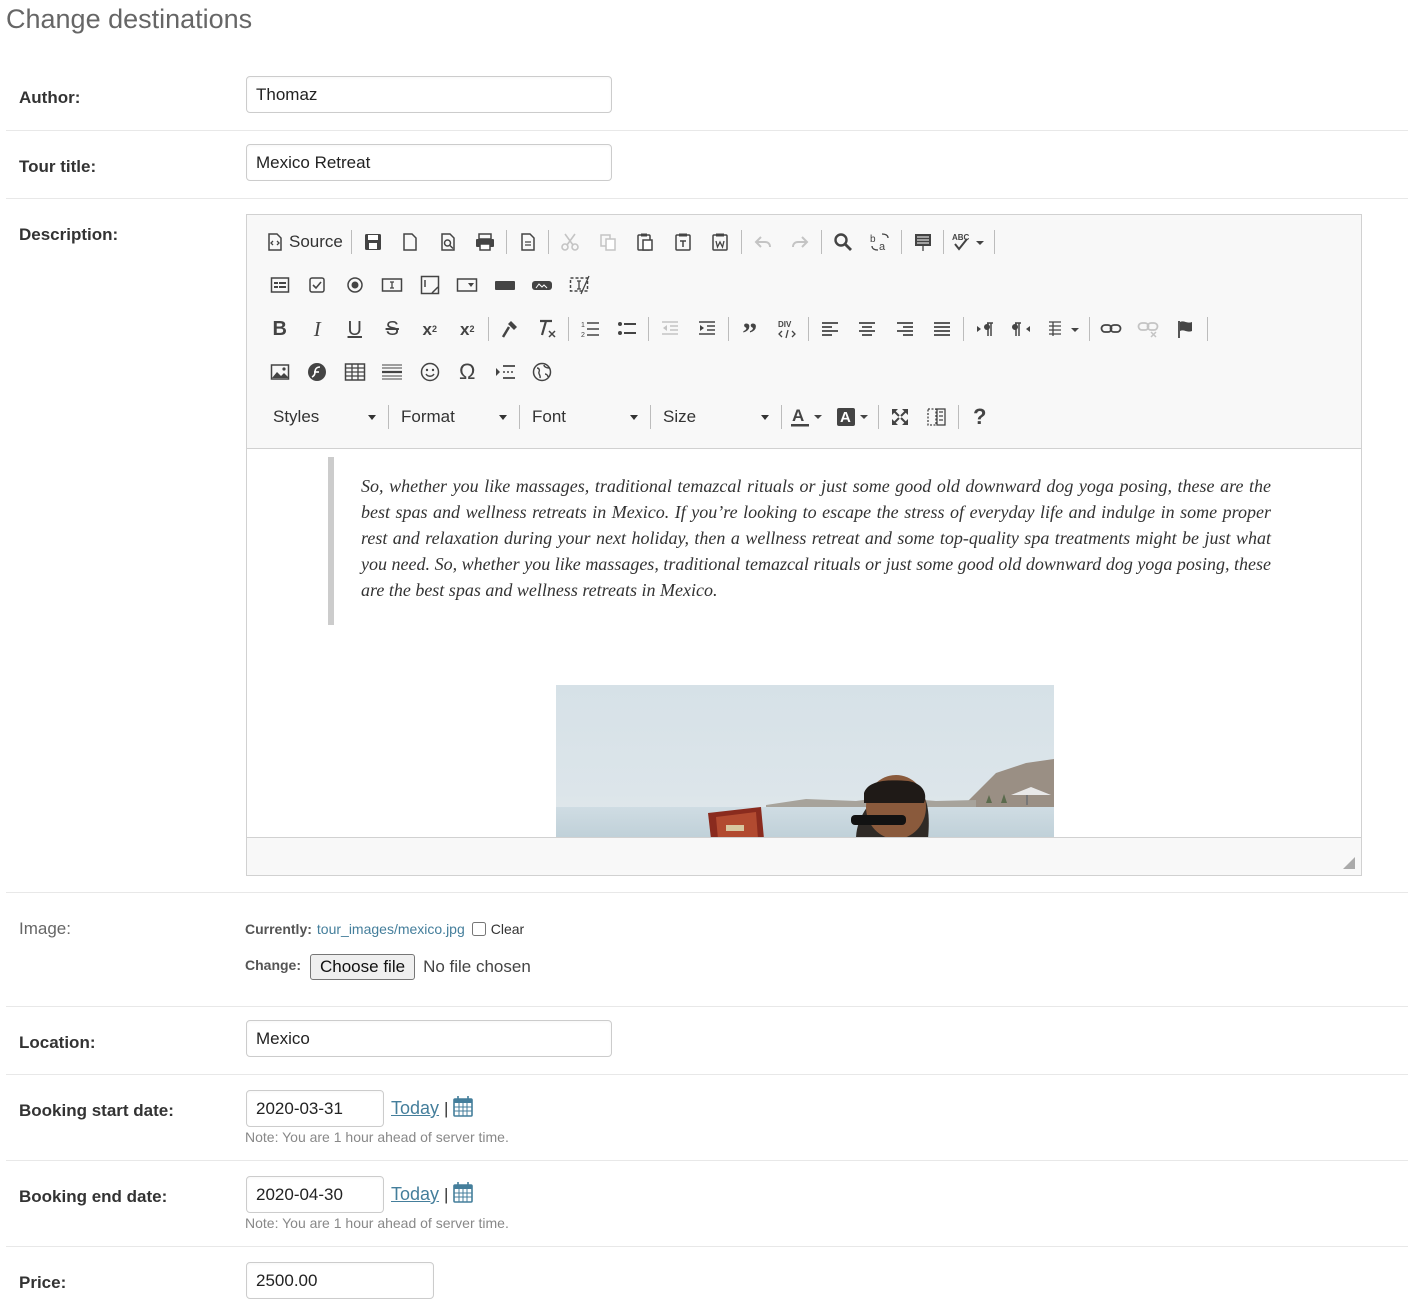  What do you see at coordinates (1064, 329) in the screenshot?
I see `language-icon` at bounding box center [1064, 329].